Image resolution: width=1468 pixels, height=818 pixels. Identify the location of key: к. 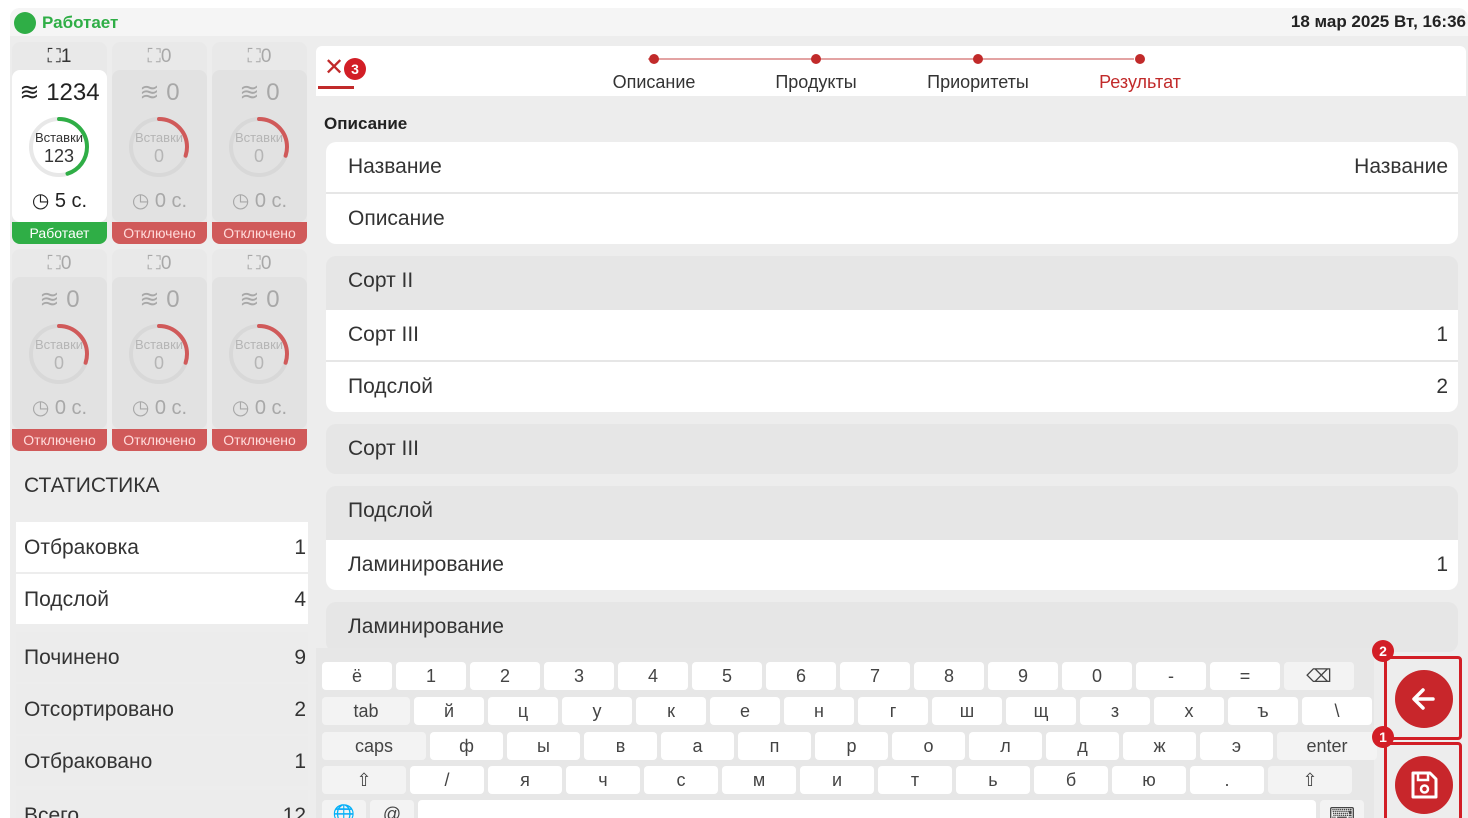
(671, 711).